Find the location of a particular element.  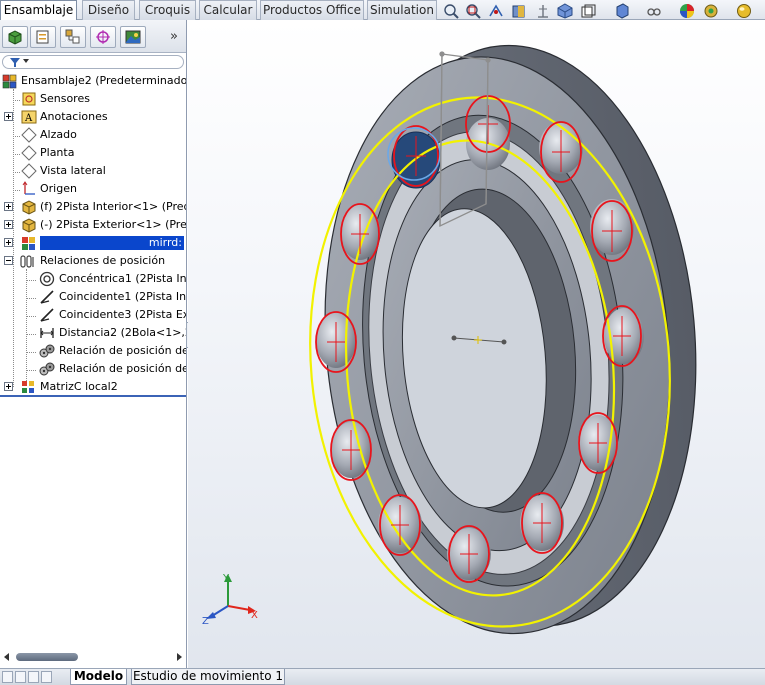

tab-simulation: Simulation is located at coordinates (402, 10).